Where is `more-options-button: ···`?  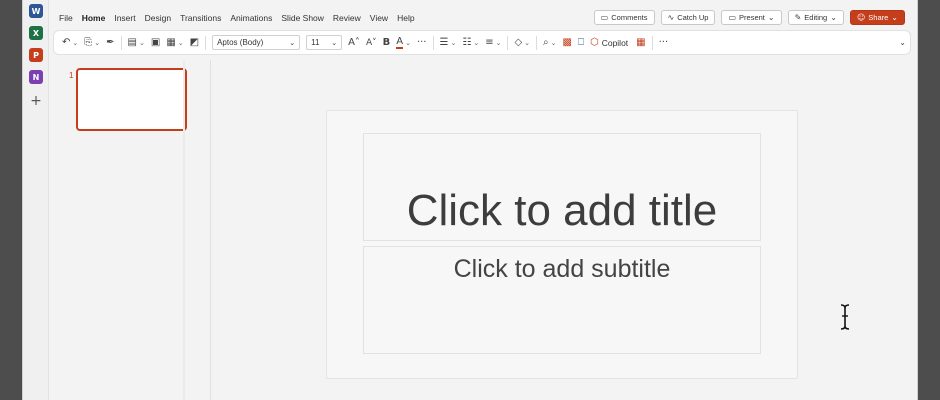
more-options-button: ··· is located at coordinates (664, 42).